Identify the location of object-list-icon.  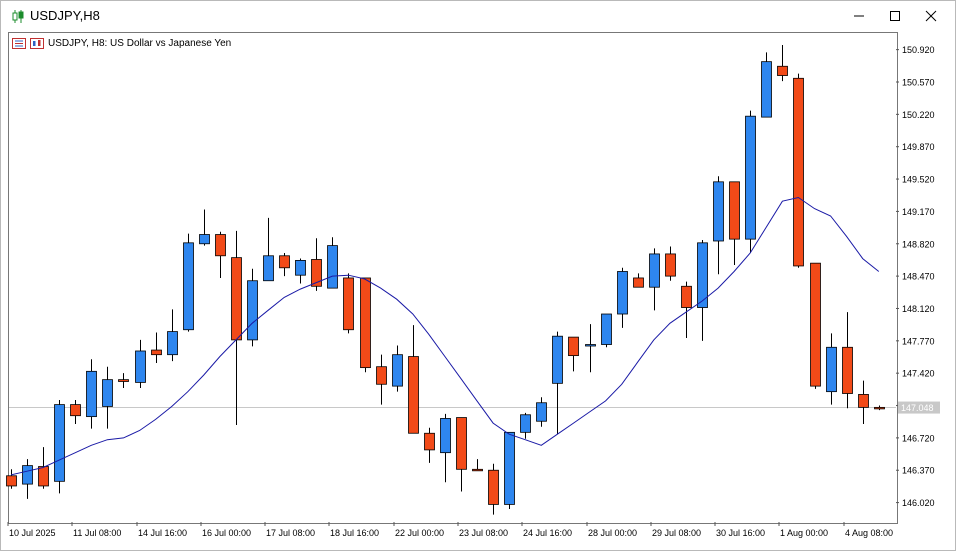
(19, 43).